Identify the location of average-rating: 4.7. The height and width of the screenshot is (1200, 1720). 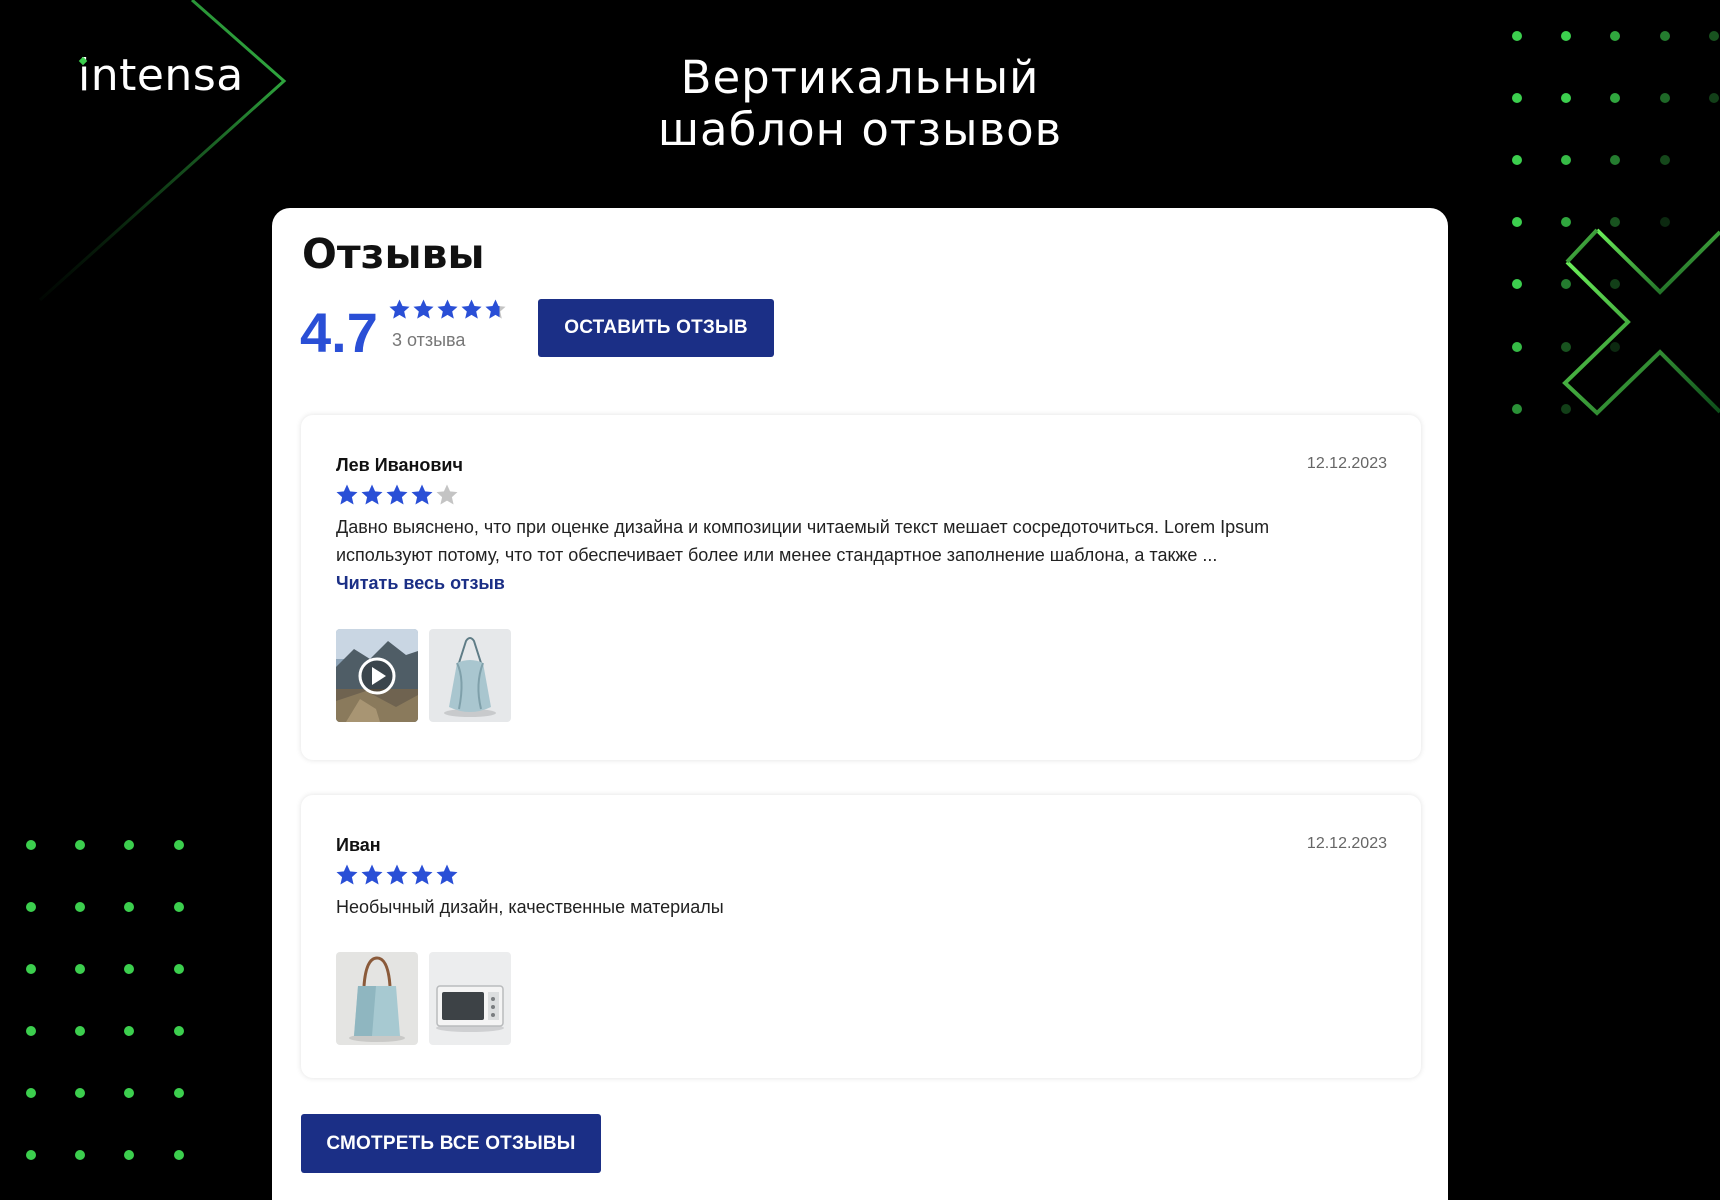
(339, 332).